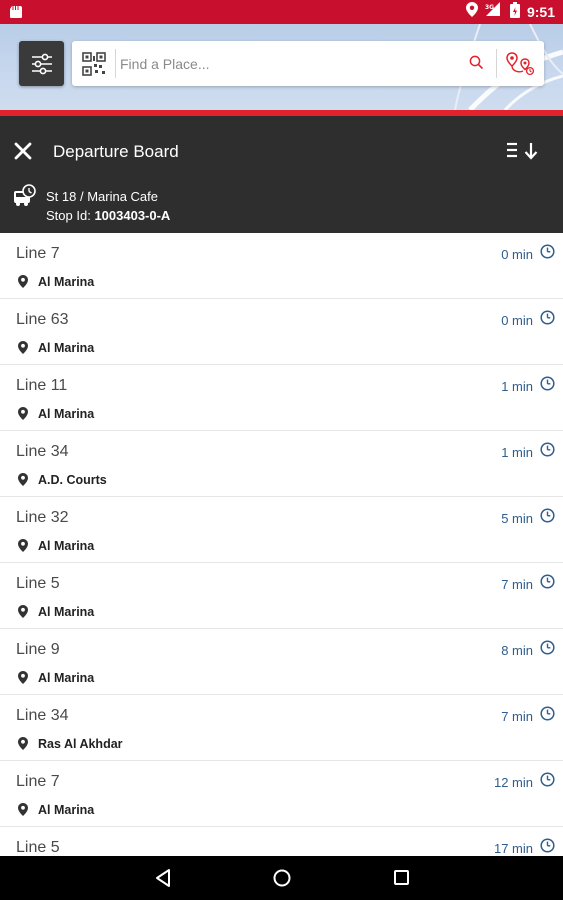 The height and width of the screenshot is (900, 563). What do you see at coordinates (281, 841) in the screenshot?
I see `departure-row: Line 5 17 min` at bounding box center [281, 841].